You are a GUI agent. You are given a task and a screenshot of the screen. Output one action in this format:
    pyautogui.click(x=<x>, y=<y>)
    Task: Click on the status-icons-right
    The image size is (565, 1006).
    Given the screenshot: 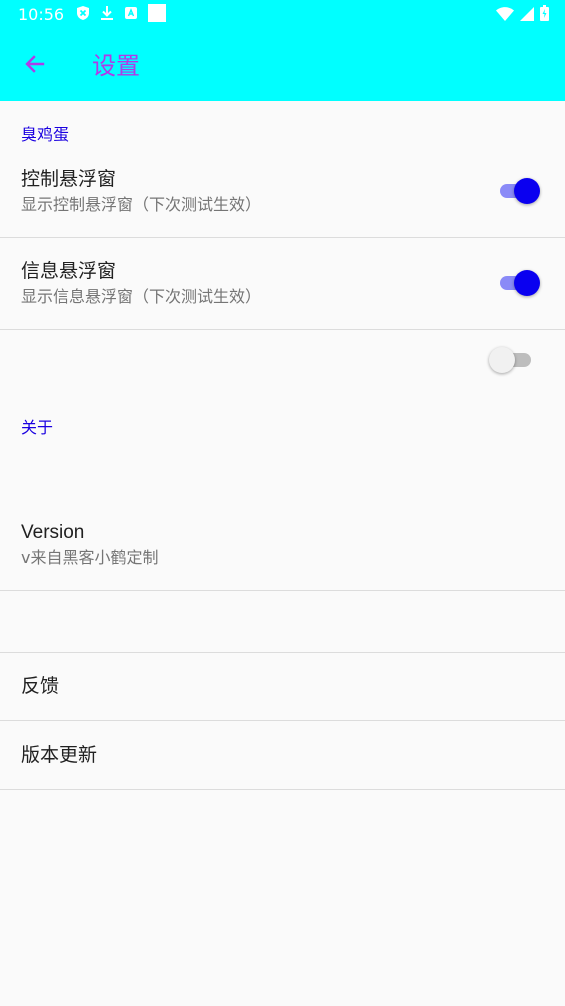 What is the action you would take?
    pyautogui.click(x=522, y=15)
    